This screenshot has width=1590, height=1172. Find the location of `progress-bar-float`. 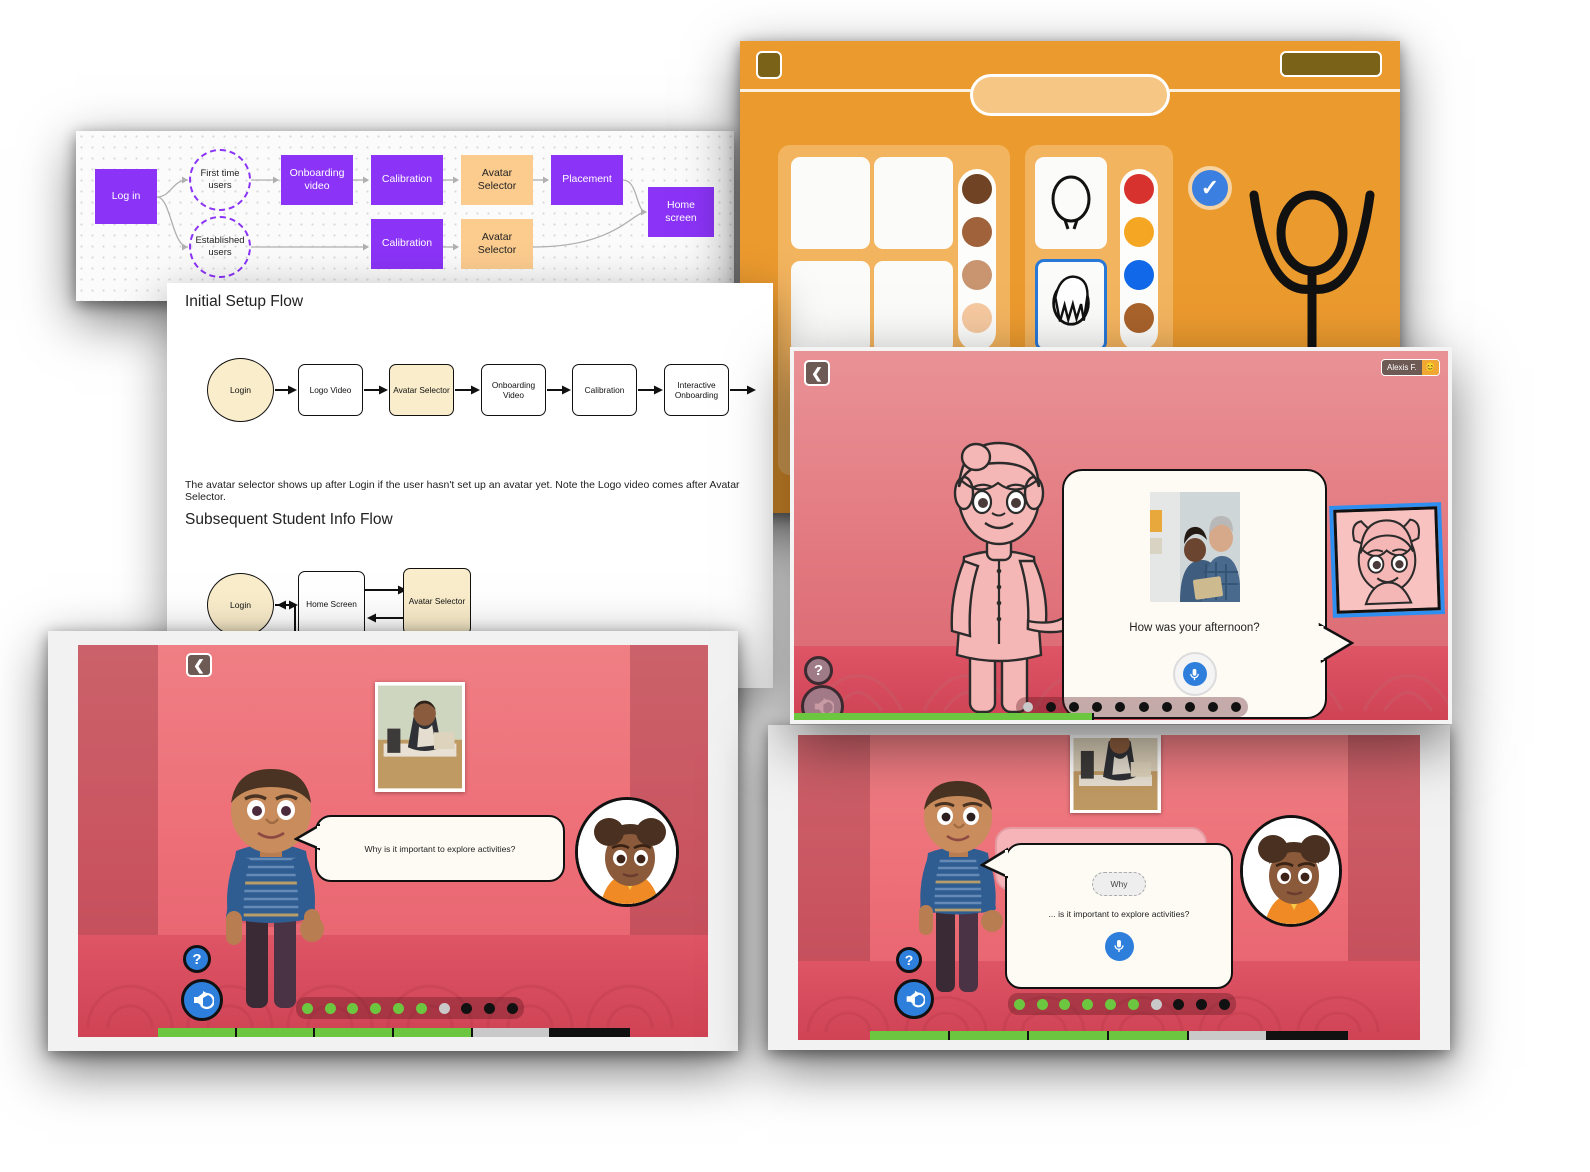

progress-bar-float is located at coordinates (944, 716).